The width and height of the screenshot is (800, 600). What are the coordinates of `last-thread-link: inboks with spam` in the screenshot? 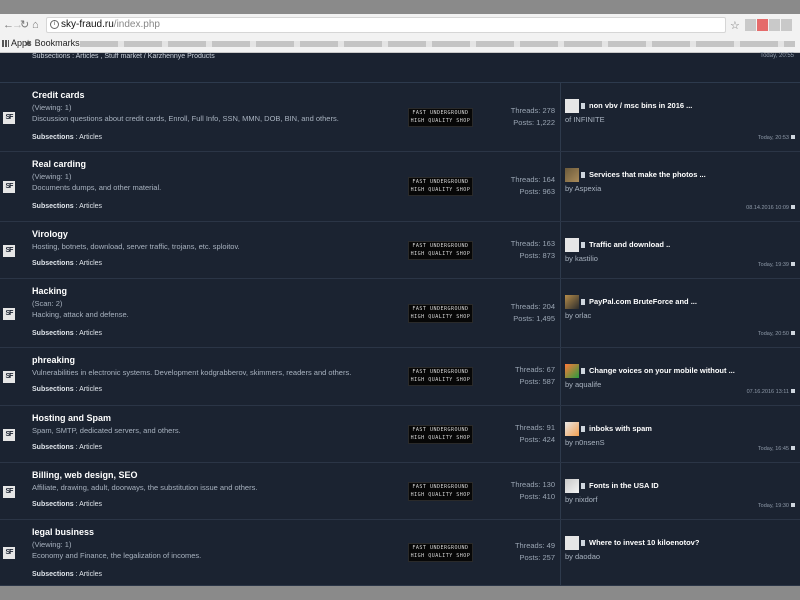 It's located at (620, 428).